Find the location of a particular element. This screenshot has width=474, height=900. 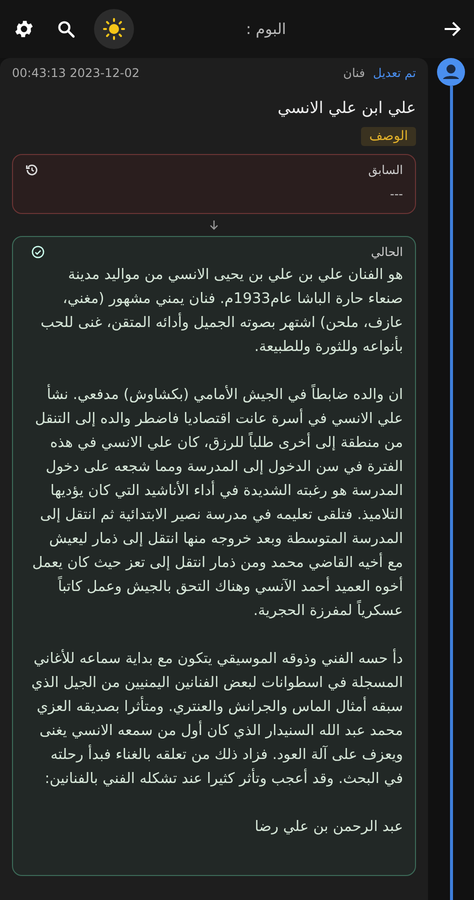

theme-toggle-button is located at coordinates (114, 29).